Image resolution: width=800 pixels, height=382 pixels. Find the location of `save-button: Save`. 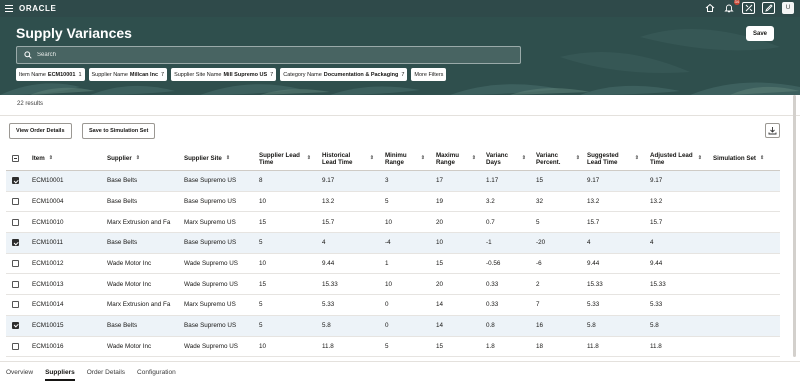

save-button: Save is located at coordinates (760, 33).